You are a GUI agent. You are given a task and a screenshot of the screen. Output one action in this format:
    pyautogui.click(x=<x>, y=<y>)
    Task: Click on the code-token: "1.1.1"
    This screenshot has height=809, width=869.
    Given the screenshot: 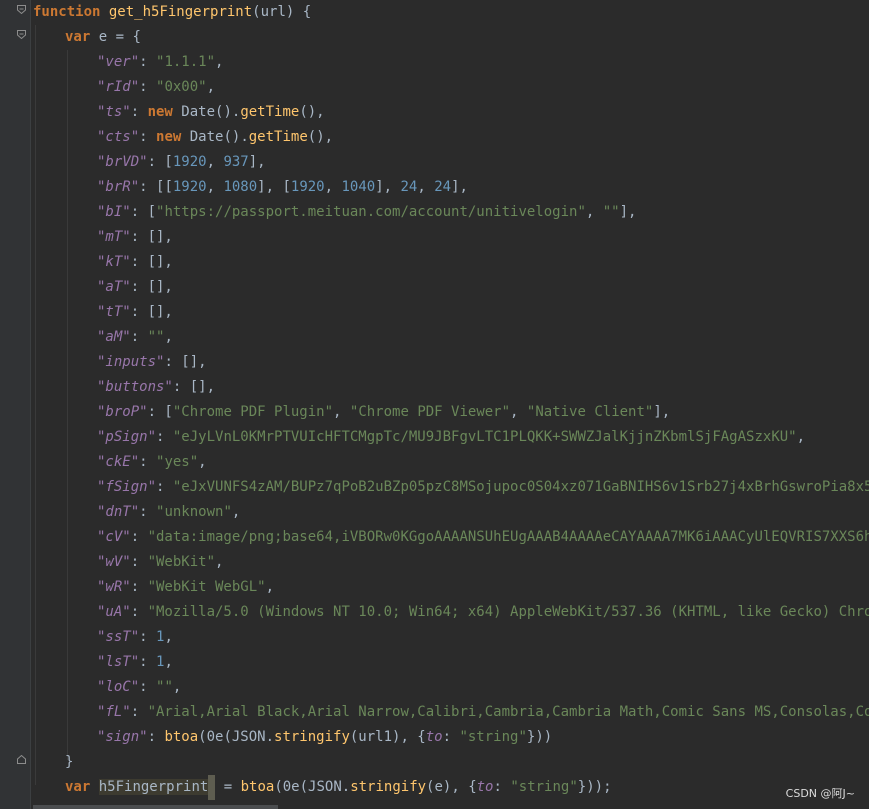 What is the action you would take?
    pyautogui.click(x=186, y=62)
    